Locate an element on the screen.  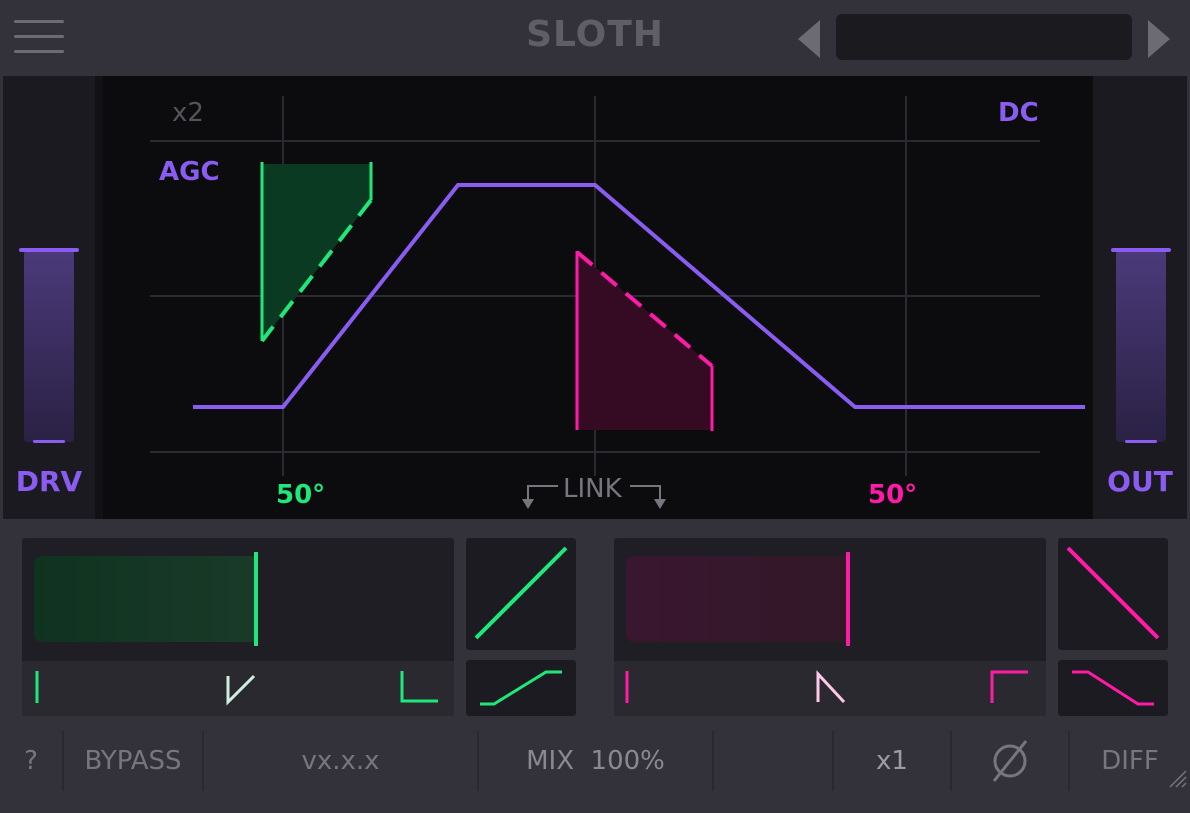
pink-amount-handle is located at coordinates (848, 599).